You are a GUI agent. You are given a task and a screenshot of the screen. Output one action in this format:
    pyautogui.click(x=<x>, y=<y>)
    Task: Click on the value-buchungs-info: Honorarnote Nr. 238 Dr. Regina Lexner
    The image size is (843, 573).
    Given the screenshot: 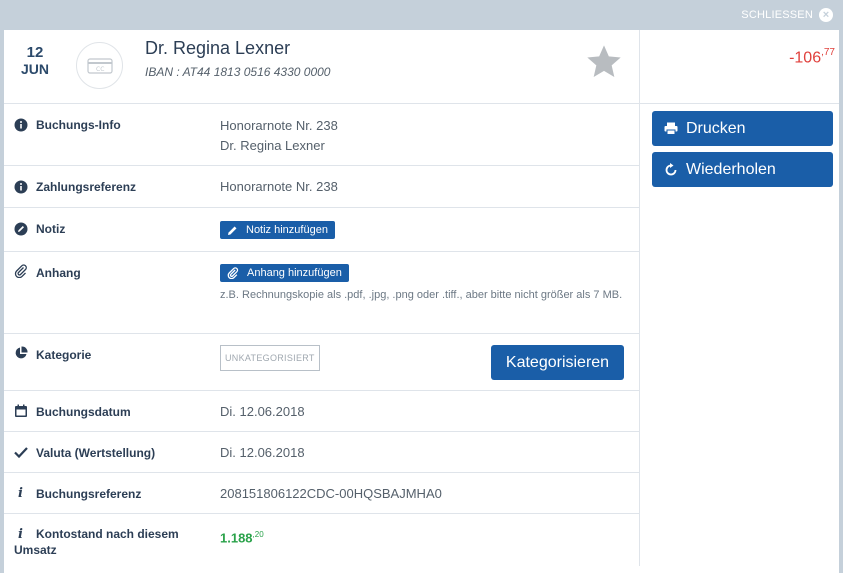 What is the action you would take?
    pyautogui.click(x=279, y=135)
    